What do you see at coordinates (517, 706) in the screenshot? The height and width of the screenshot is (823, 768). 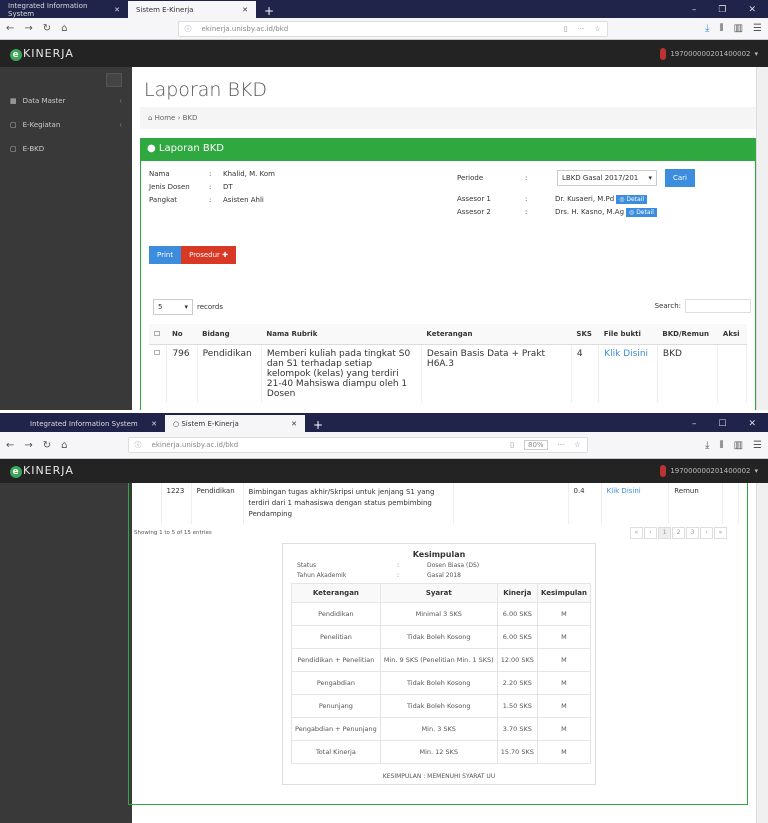 I see `kesimpulan-cell: 1.50 SKS` at bounding box center [517, 706].